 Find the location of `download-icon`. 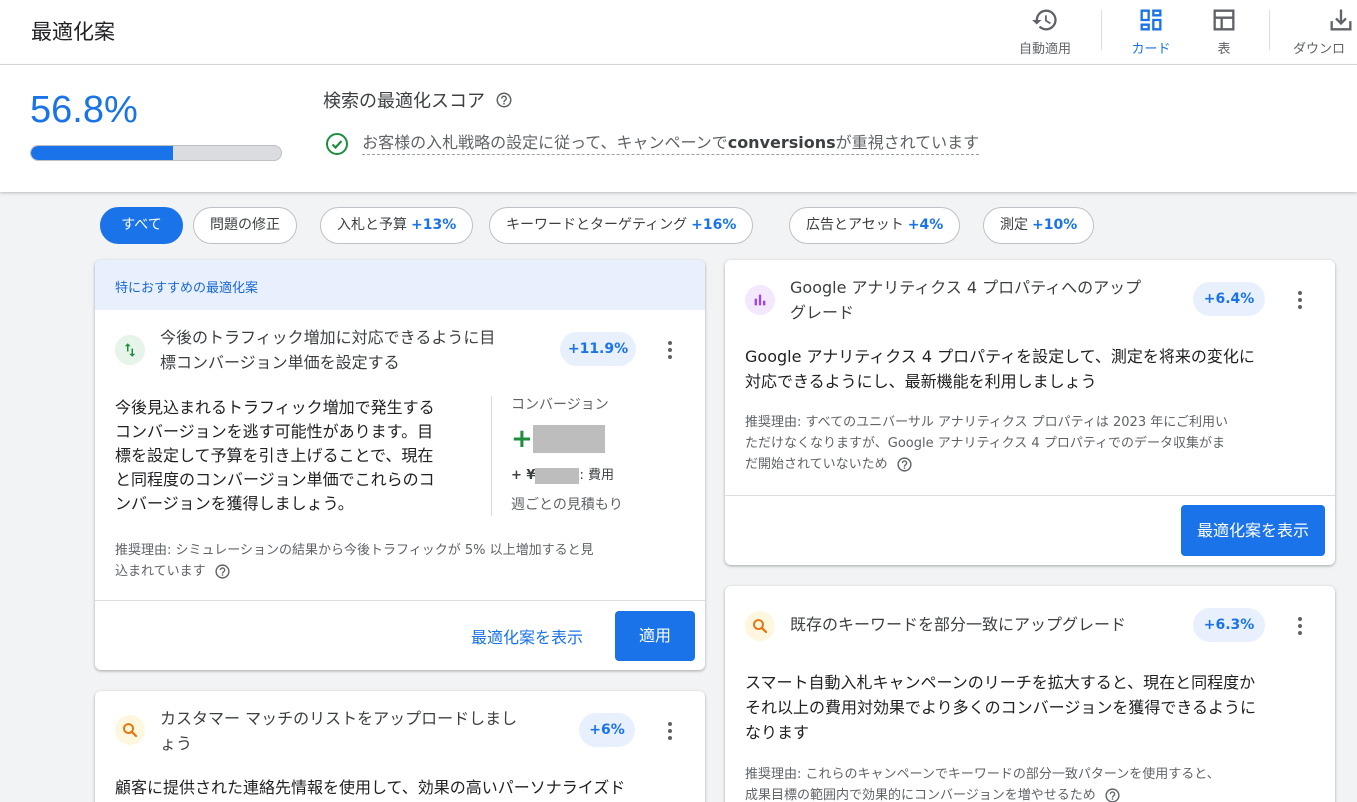

download-icon is located at coordinates (1341, 20).